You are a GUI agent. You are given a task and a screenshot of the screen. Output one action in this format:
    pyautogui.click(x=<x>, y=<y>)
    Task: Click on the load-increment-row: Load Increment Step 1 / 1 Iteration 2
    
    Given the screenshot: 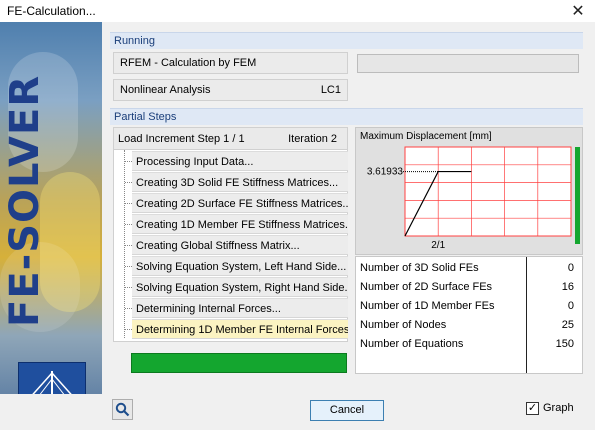 What is the action you would take?
    pyautogui.click(x=230, y=139)
    